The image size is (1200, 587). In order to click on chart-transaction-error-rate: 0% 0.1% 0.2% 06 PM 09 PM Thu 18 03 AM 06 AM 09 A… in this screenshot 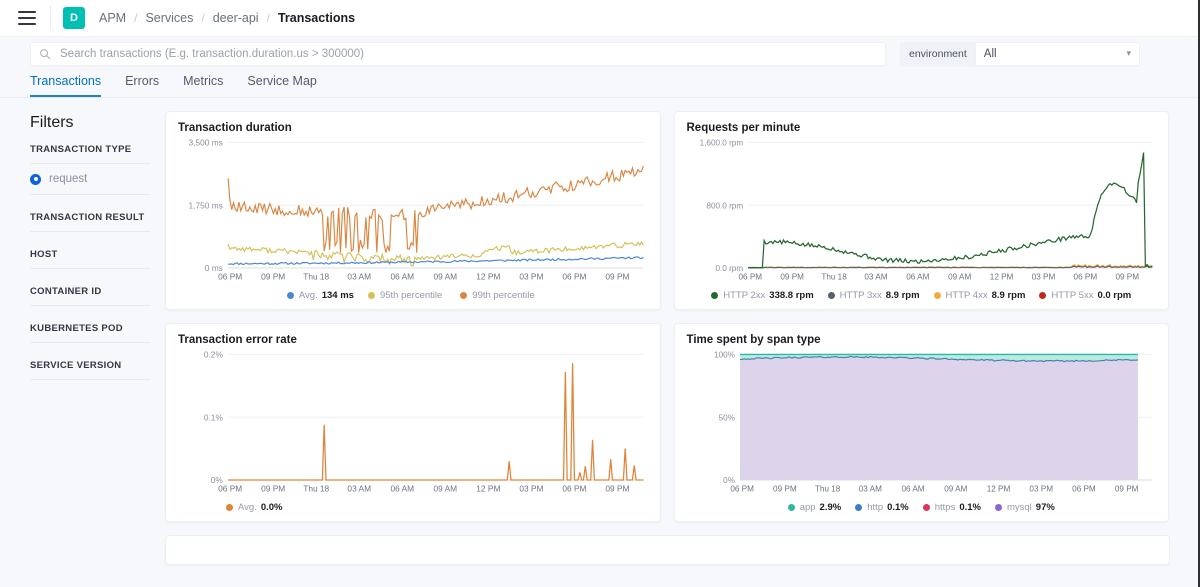, I will do `click(413, 422)`.